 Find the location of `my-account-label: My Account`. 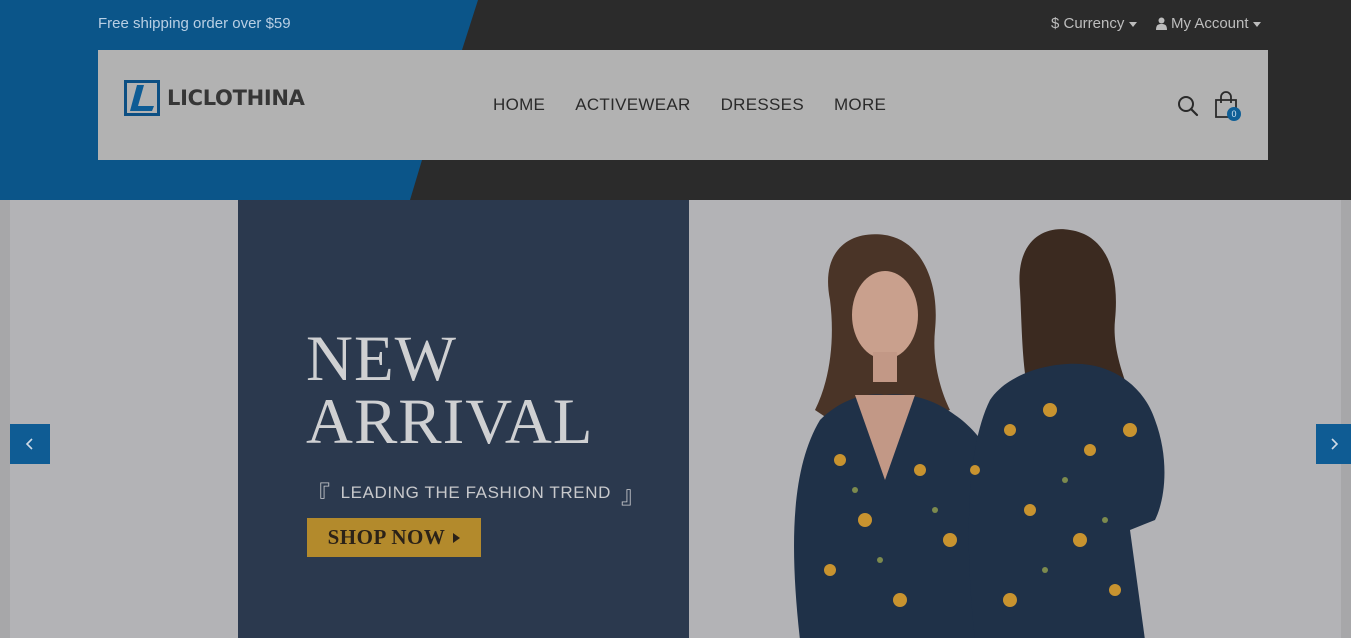

my-account-label: My Account is located at coordinates (1210, 23).